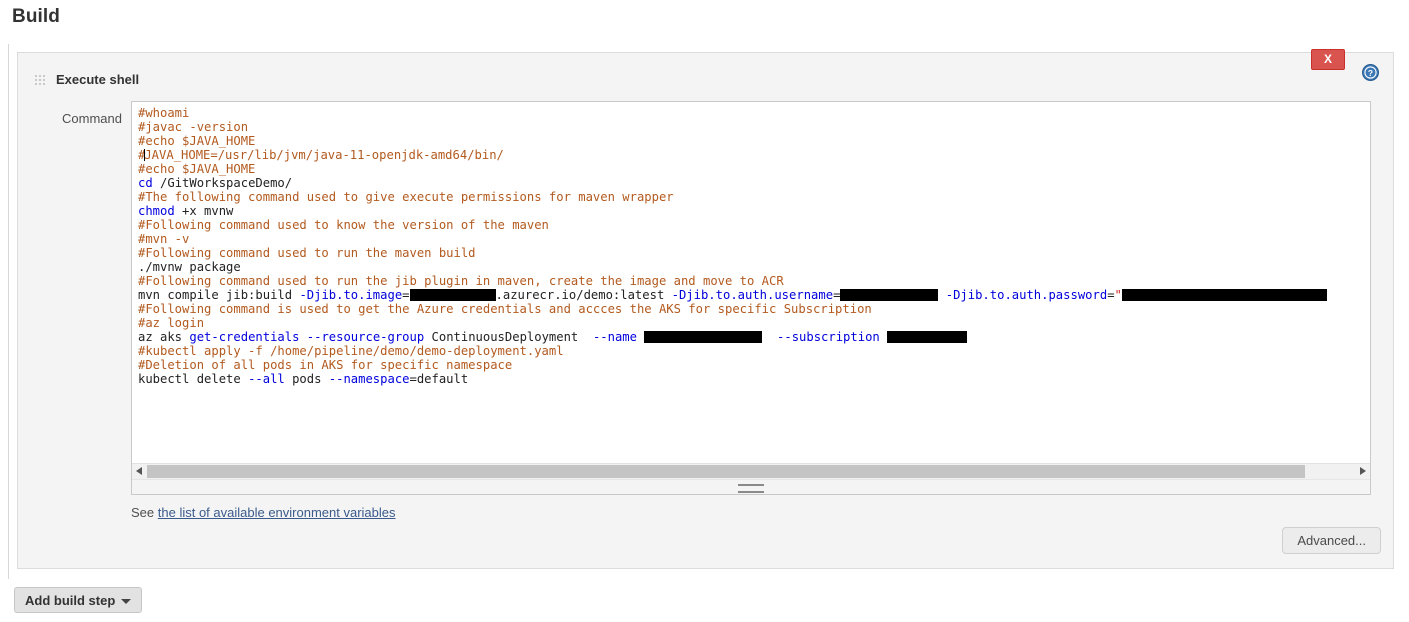  Describe the element at coordinates (189, 267) in the screenshot. I see `code-token: ./mvnw package` at that location.